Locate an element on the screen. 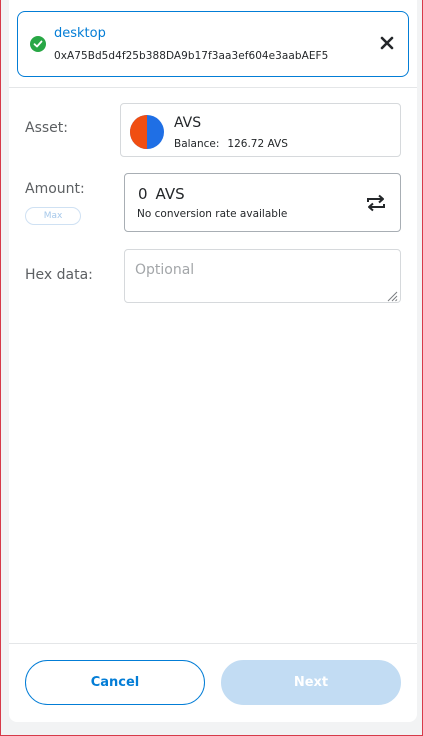 This screenshot has width=423, height=736. check-circle-icon is located at coordinates (38, 44).